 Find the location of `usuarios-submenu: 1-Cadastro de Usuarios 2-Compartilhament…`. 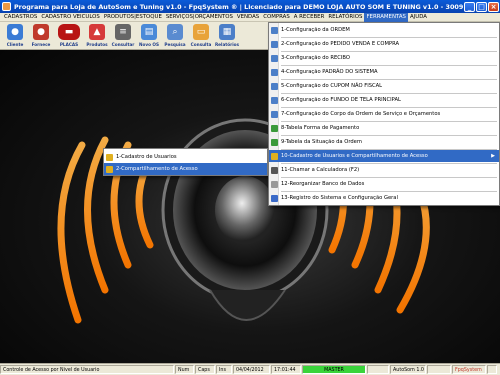

usuarios-submenu: 1-Cadastro de Usuarios 2-Compartilhament… is located at coordinates (185, 162).